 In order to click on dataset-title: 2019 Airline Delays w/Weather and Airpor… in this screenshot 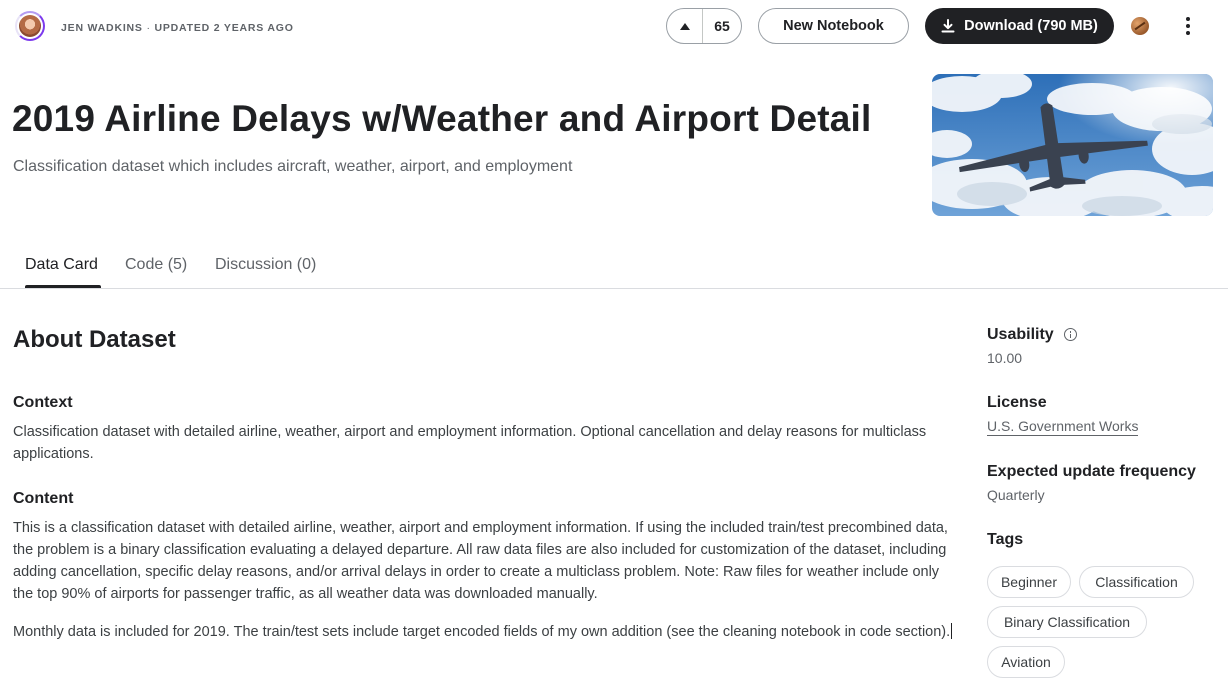, I will do `click(442, 118)`.